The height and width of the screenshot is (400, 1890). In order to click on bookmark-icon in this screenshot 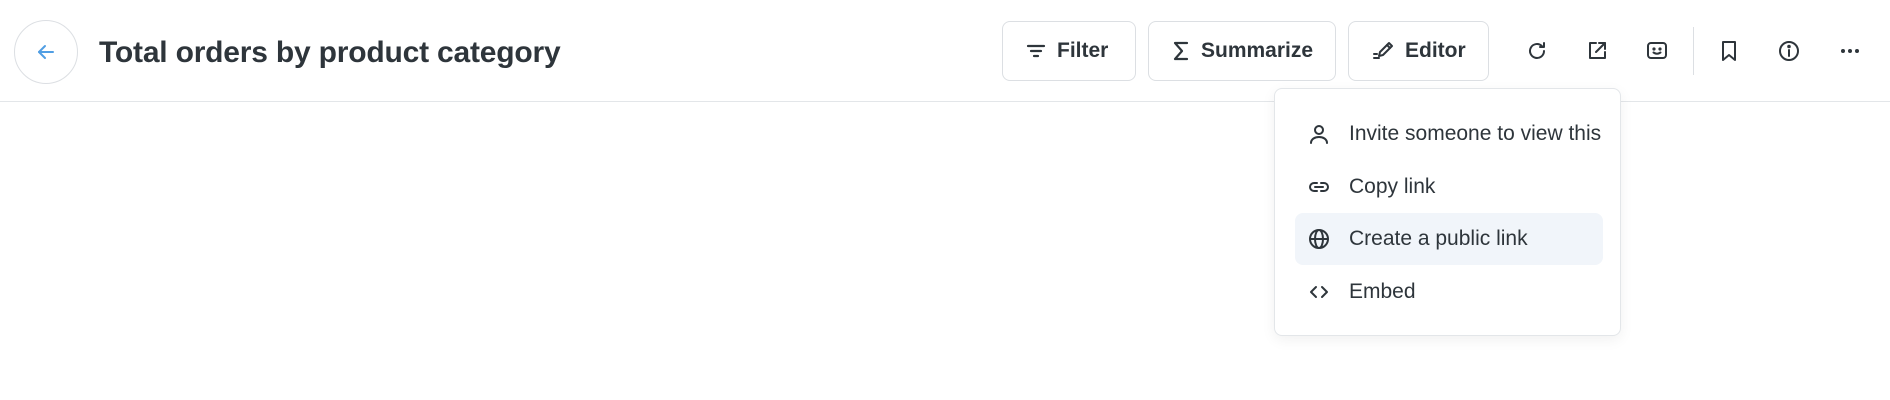, I will do `click(1729, 51)`.